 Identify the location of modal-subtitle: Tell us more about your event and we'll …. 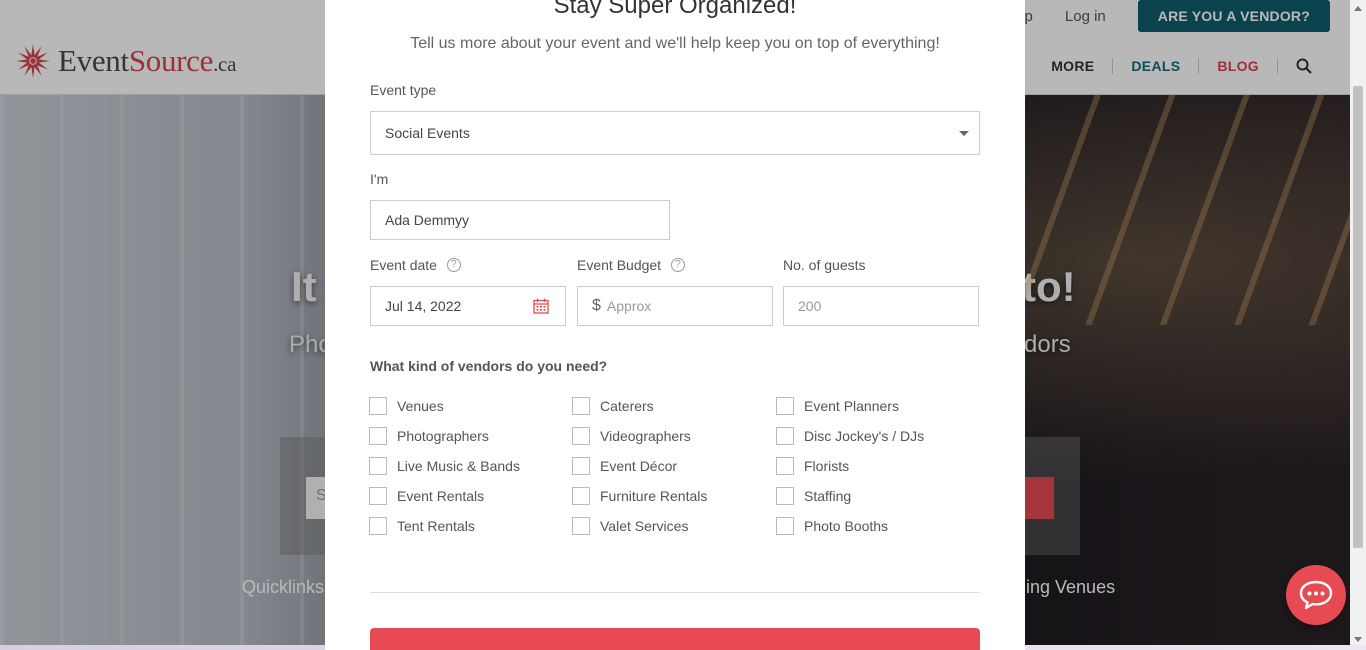
(675, 43).